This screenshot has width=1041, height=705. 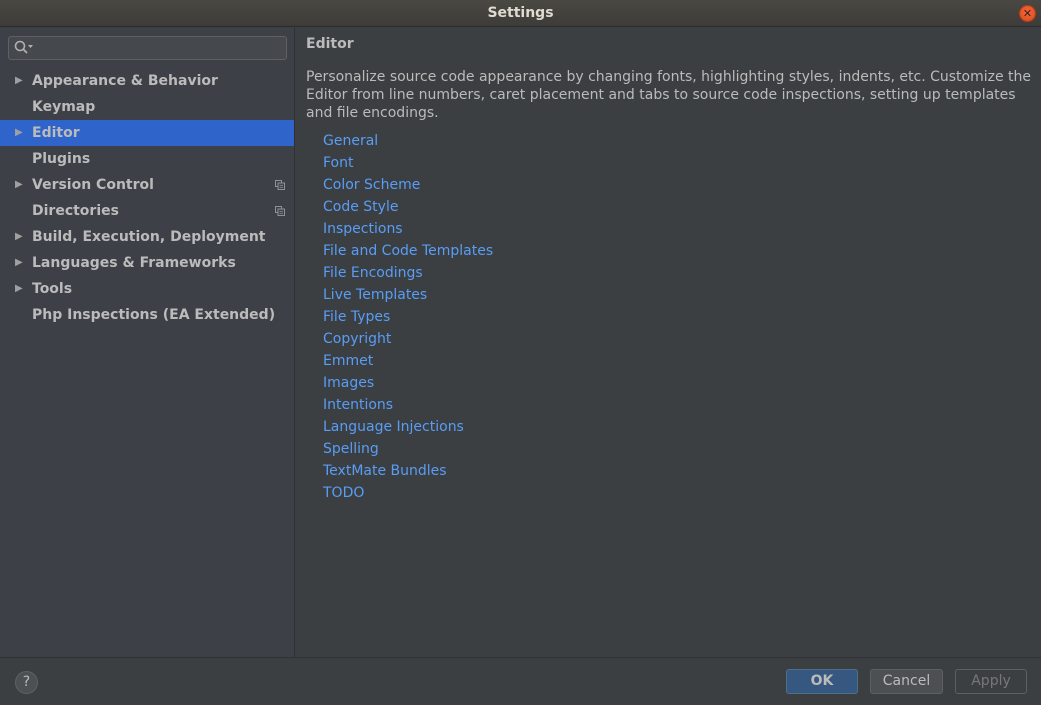 I want to click on search-icon, so click(x=24, y=48).